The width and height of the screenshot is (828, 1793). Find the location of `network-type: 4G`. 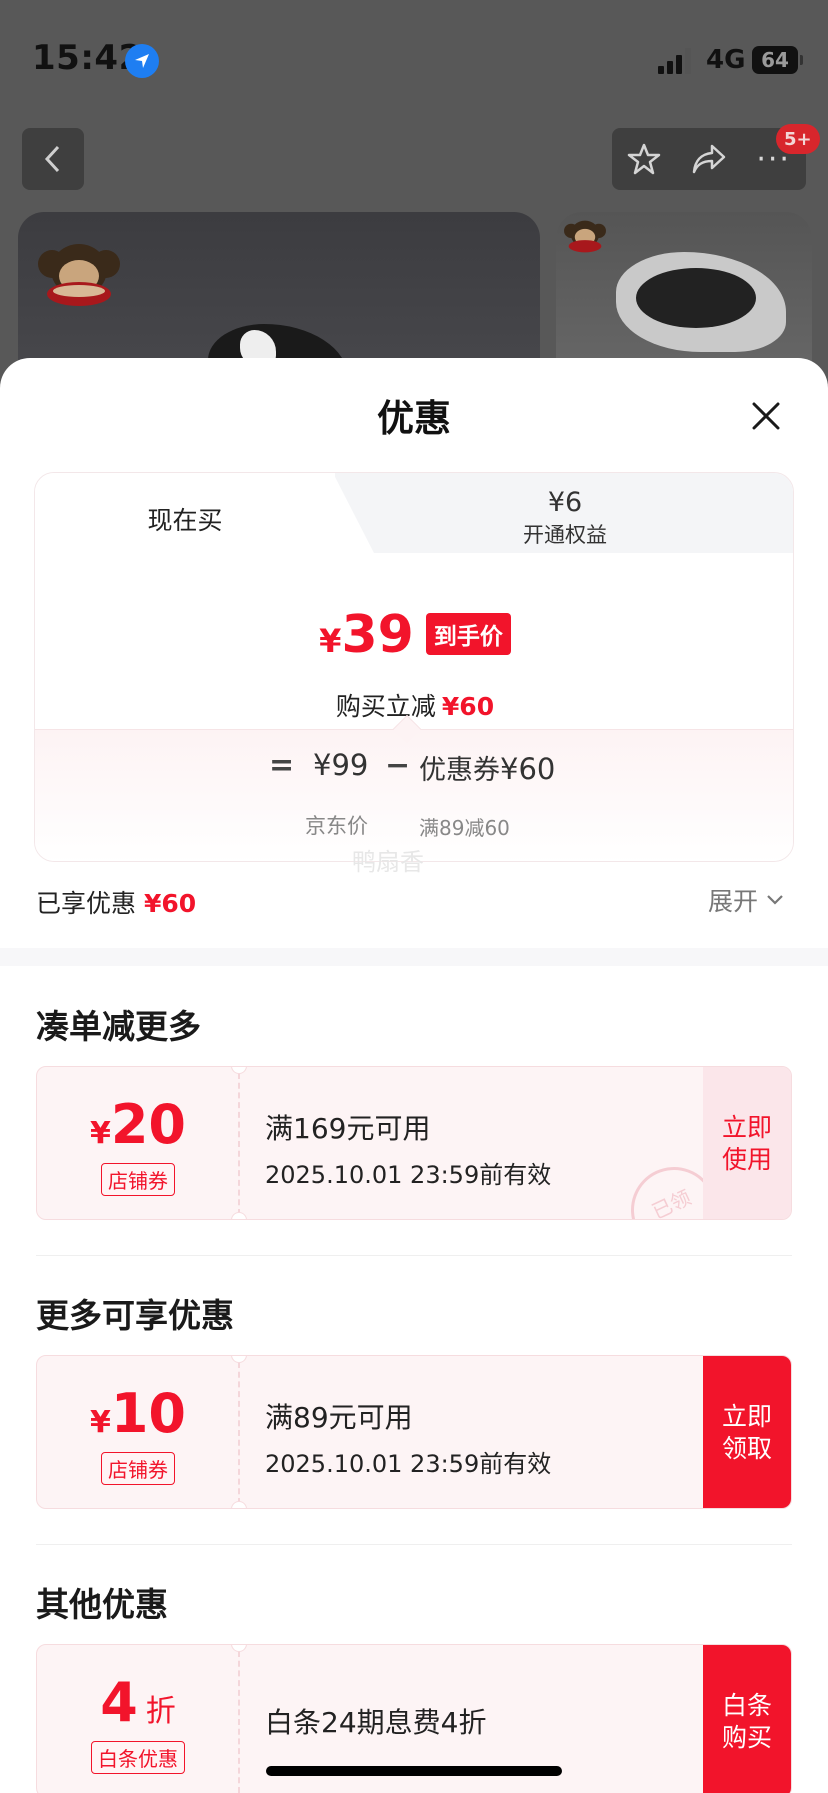

network-type: 4G is located at coordinates (726, 60).